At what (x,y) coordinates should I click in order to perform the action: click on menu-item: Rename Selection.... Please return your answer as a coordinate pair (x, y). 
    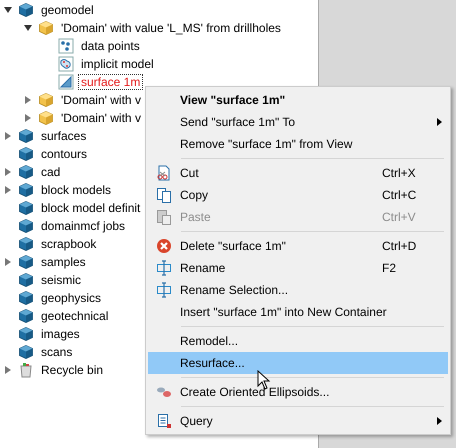
    Looking at the image, I should click on (298, 290).